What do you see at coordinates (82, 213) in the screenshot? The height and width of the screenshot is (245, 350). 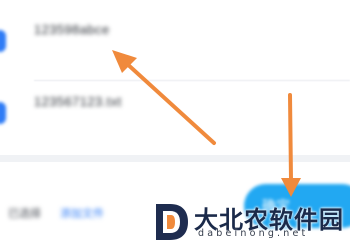 I see `add-file-link: 添加文件` at bounding box center [82, 213].